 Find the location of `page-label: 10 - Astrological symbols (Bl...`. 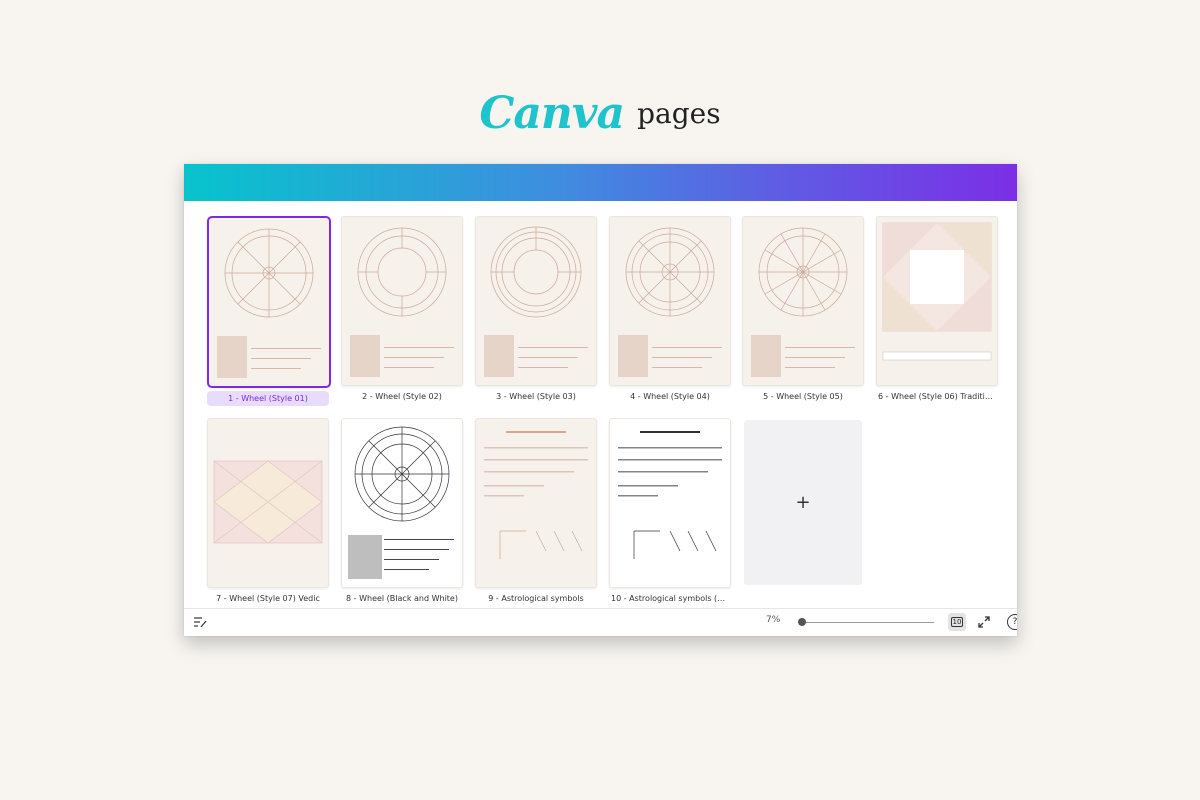

page-label: 10 - Astrological symbols (Bl... is located at coordinates (671, 598).